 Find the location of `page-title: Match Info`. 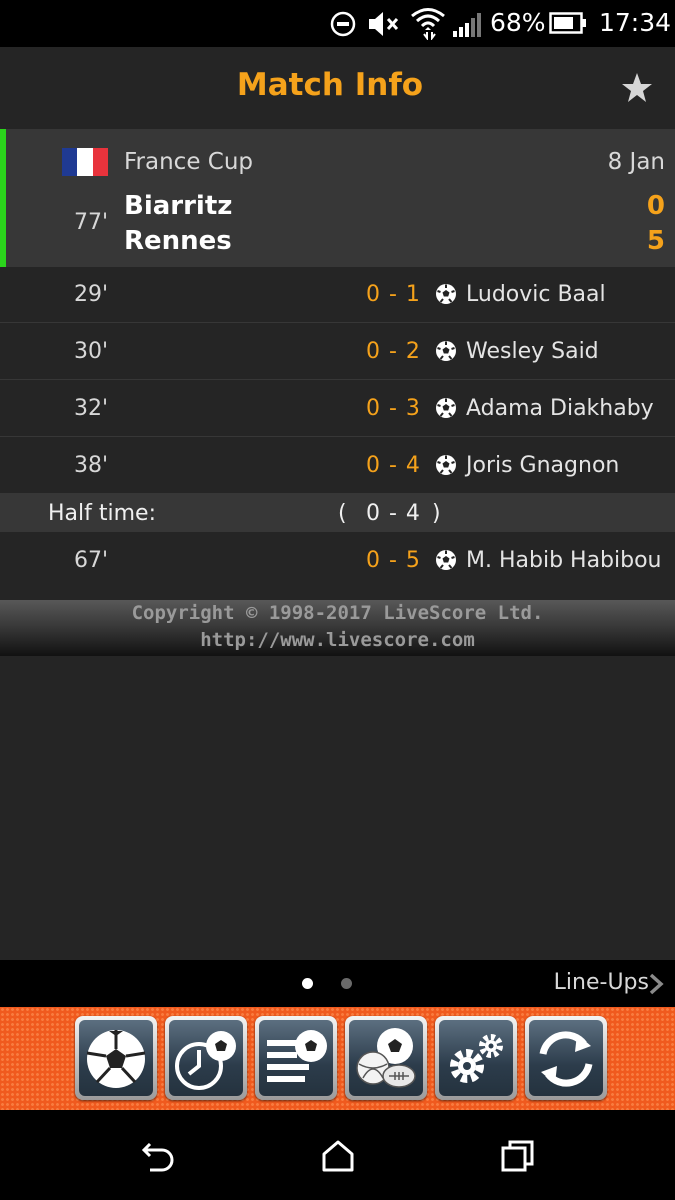

page-title: Match Info is located at coordinates (330, 85).